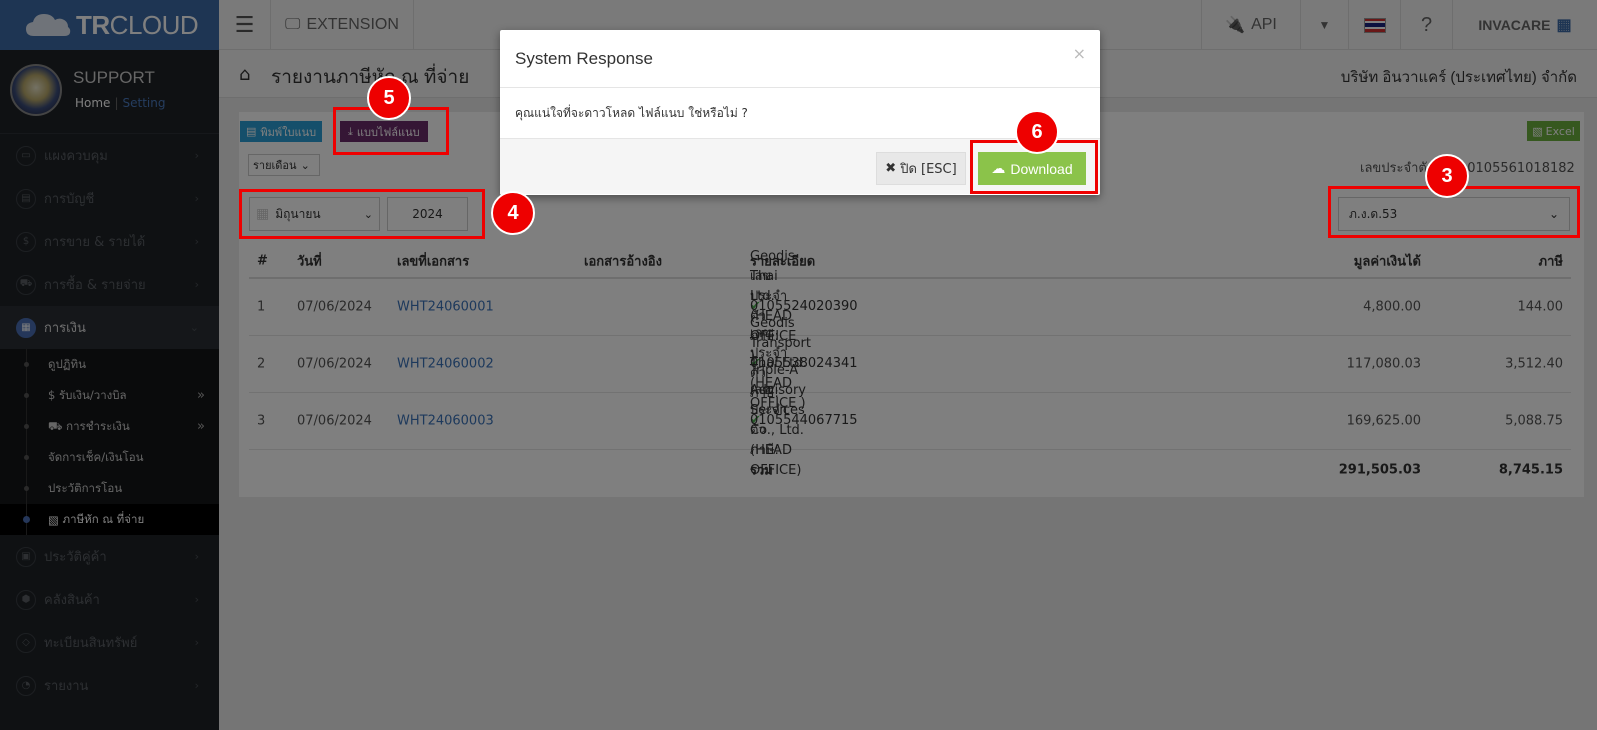 The width and height of the screenshot is (1597, 730). Describe the element at coordinates (1079, 53) in the screenshot. I see `close-icon: ×` at that location.